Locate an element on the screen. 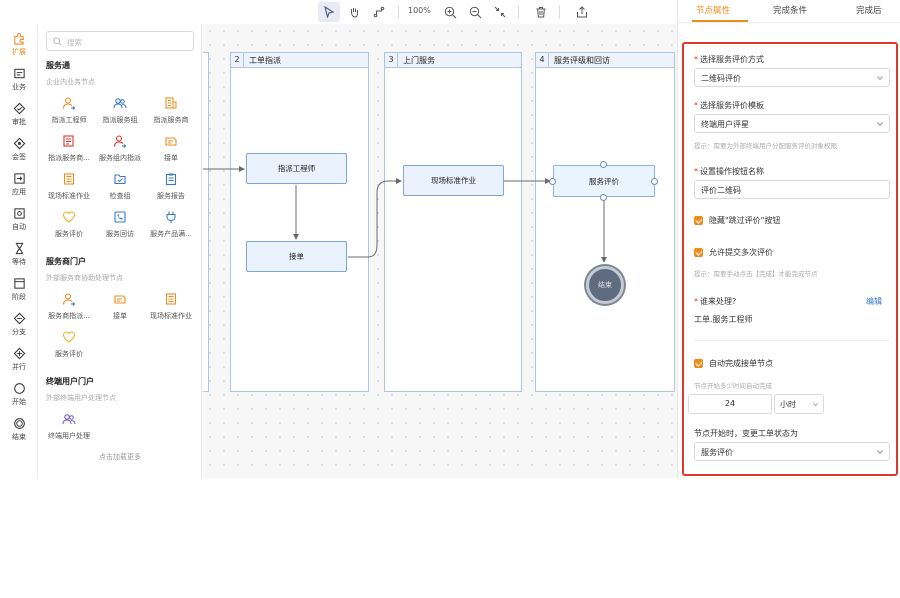 Image resolution: width=900 pixels, height=598 pixels. rail-item-wait: 等待 is located at coordinates (19, 258).